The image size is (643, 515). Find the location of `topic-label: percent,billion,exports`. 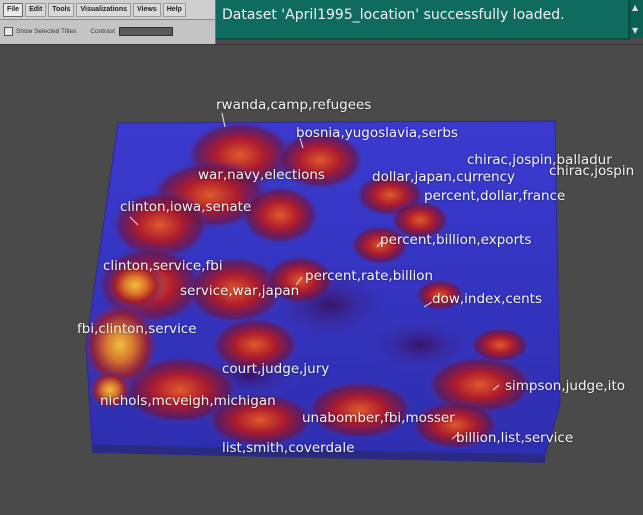

topic-label: percent,billion,exports is located at coordinates (455, 240).